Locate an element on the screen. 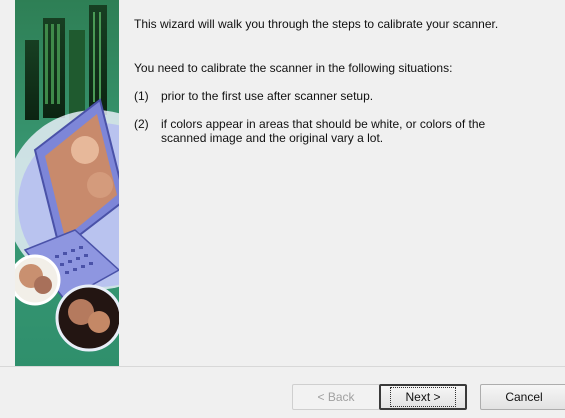  next-button: Next > is located at coordinates (423, 397).